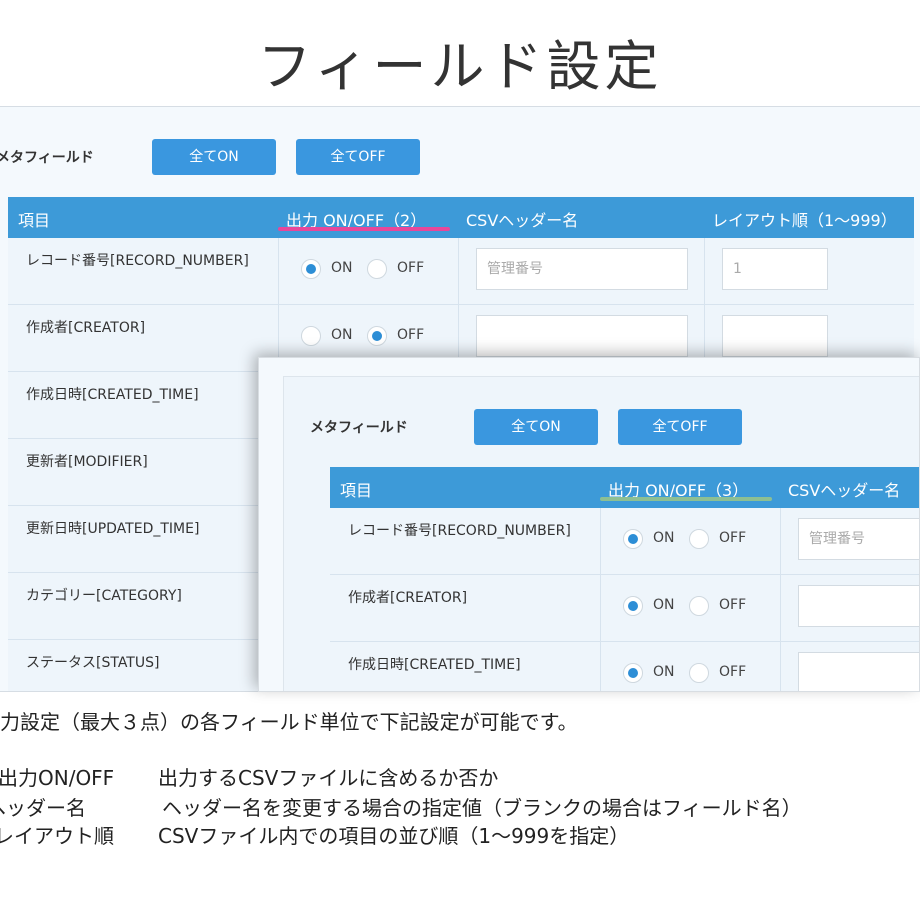 This screenshot has width=920, height=920. What do you see at coordinates (328, 778) in the screenshot?
I see `desc-text: 出力するCSVファイルに含めるか否か` at bounding box center [328, 778].